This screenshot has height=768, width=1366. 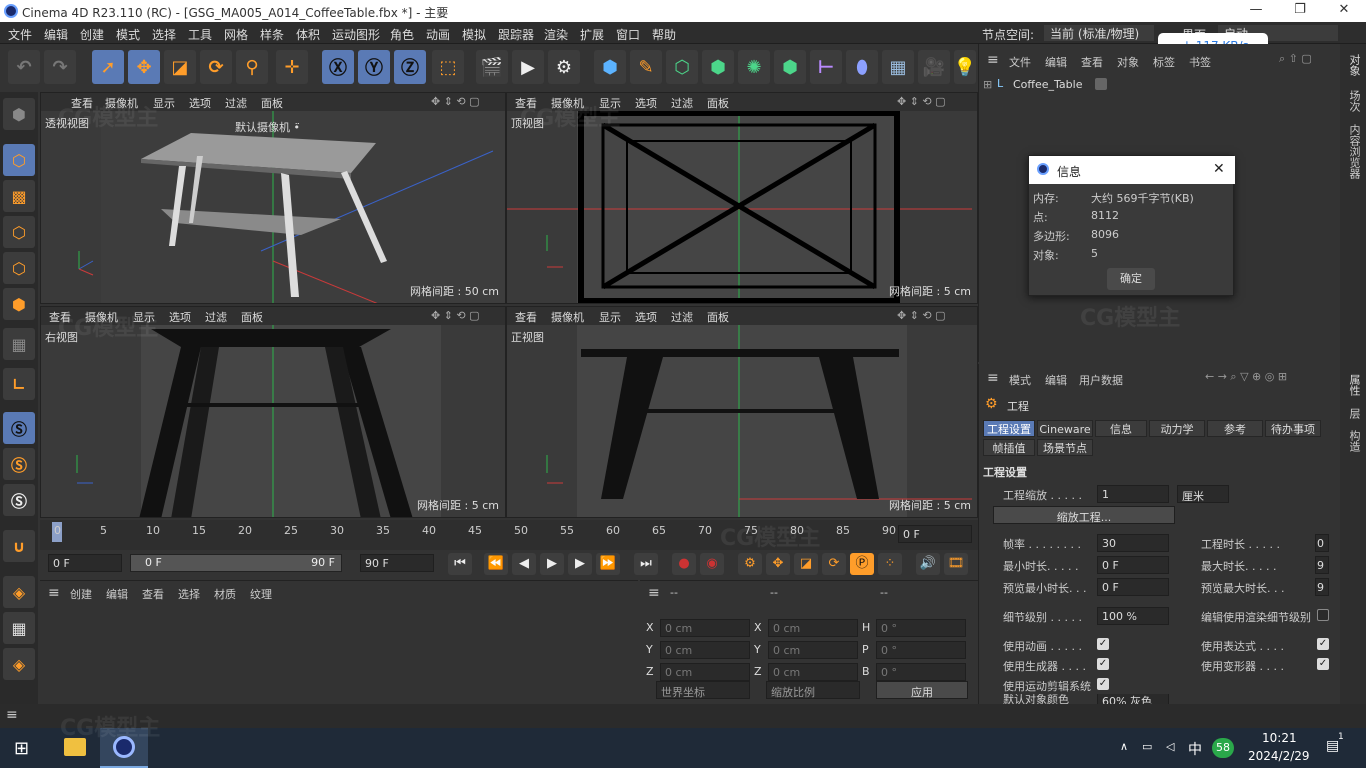 What do you see at coordinates (19, 428) in the screenshot?
I see `snap-icon: Ⓢ` at bounding box center [19, 428].